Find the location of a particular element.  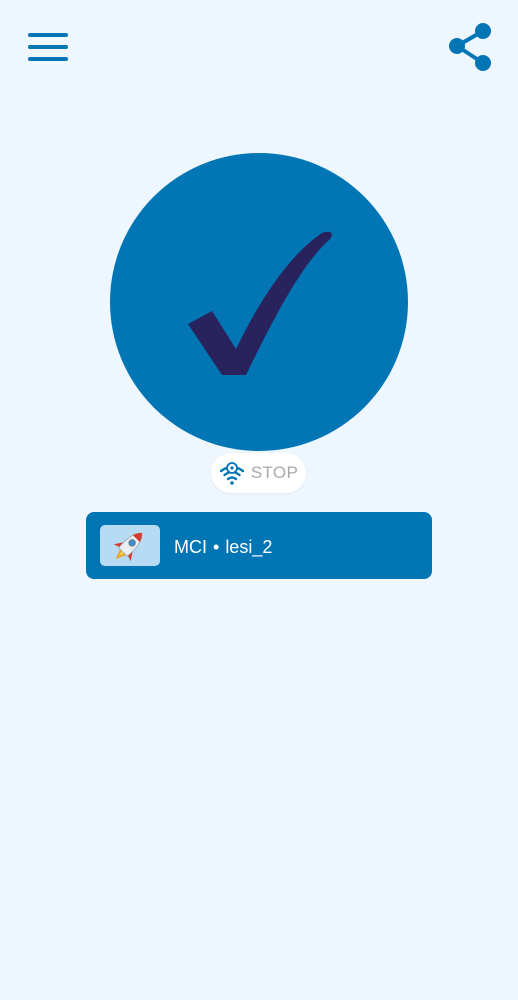

rocket-icon is located at coordinates (128, 547).